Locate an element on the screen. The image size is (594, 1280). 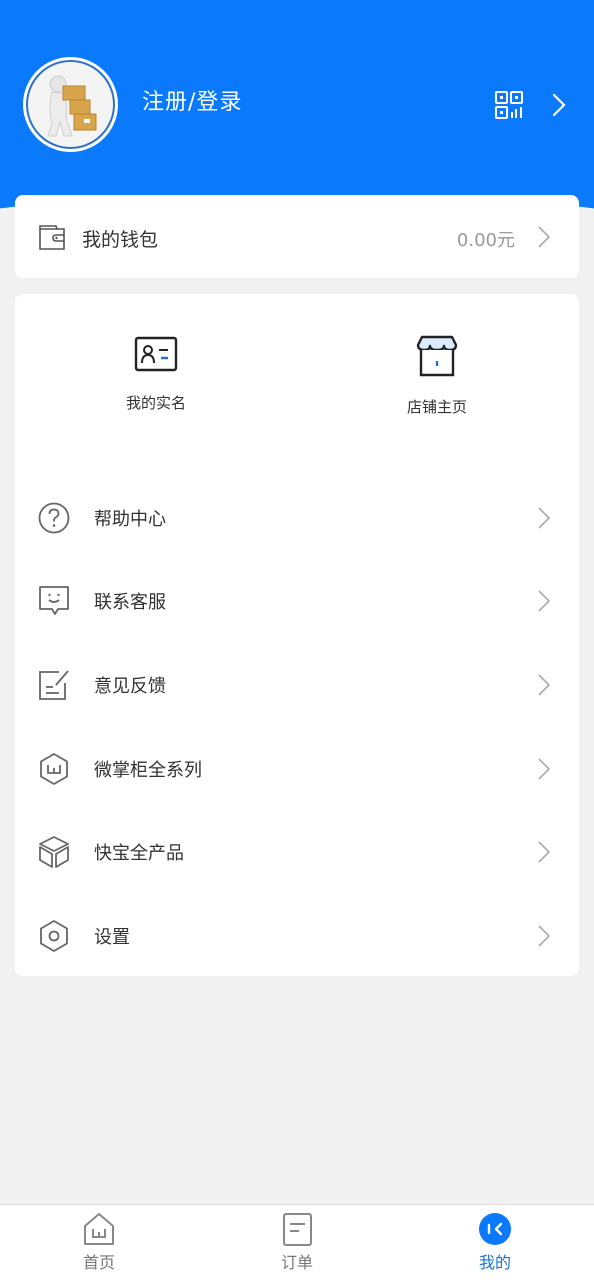
cube-icon is located at coordinates (54, 852).